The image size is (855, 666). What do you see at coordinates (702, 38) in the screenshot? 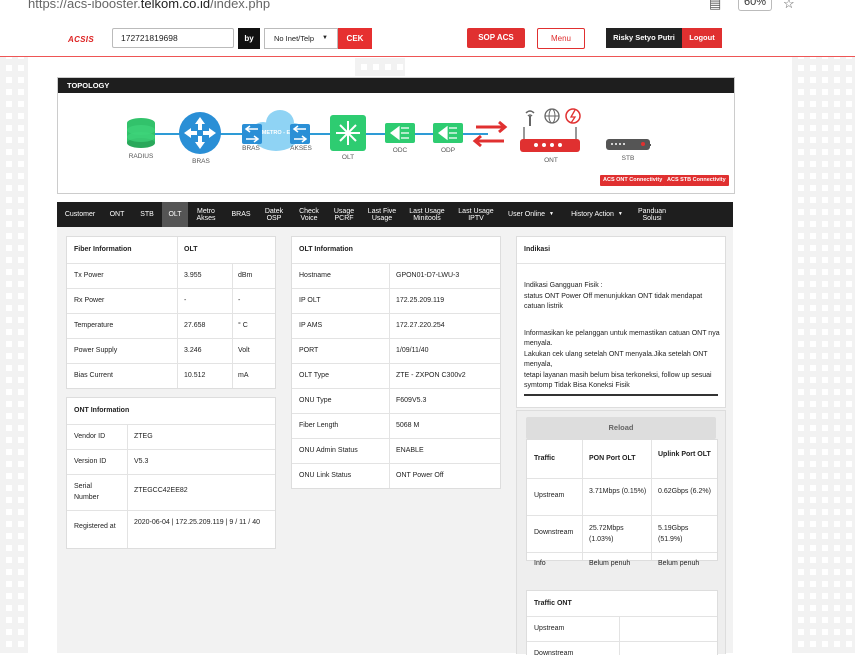
I see `logout-button: Logout` at bounding box center [702, 38].